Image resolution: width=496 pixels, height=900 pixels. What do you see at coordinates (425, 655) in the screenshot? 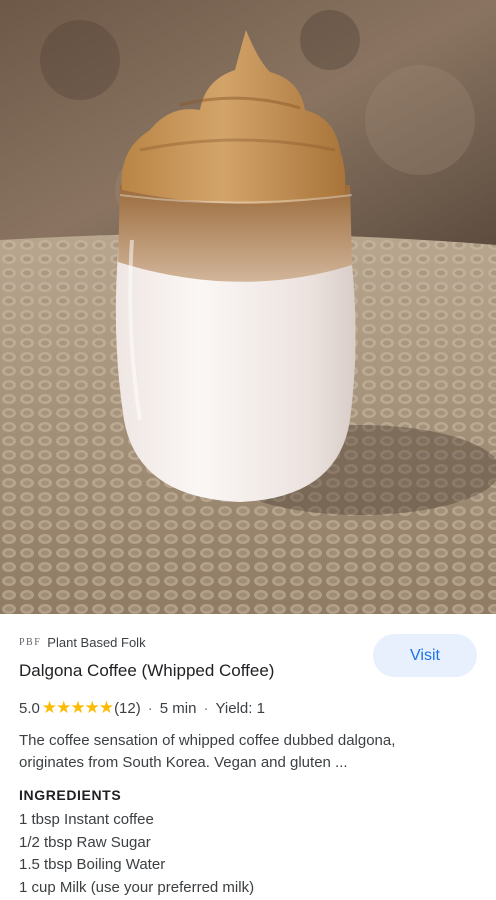
I see `visit-button: Visit` at bounding box center [425, 655].